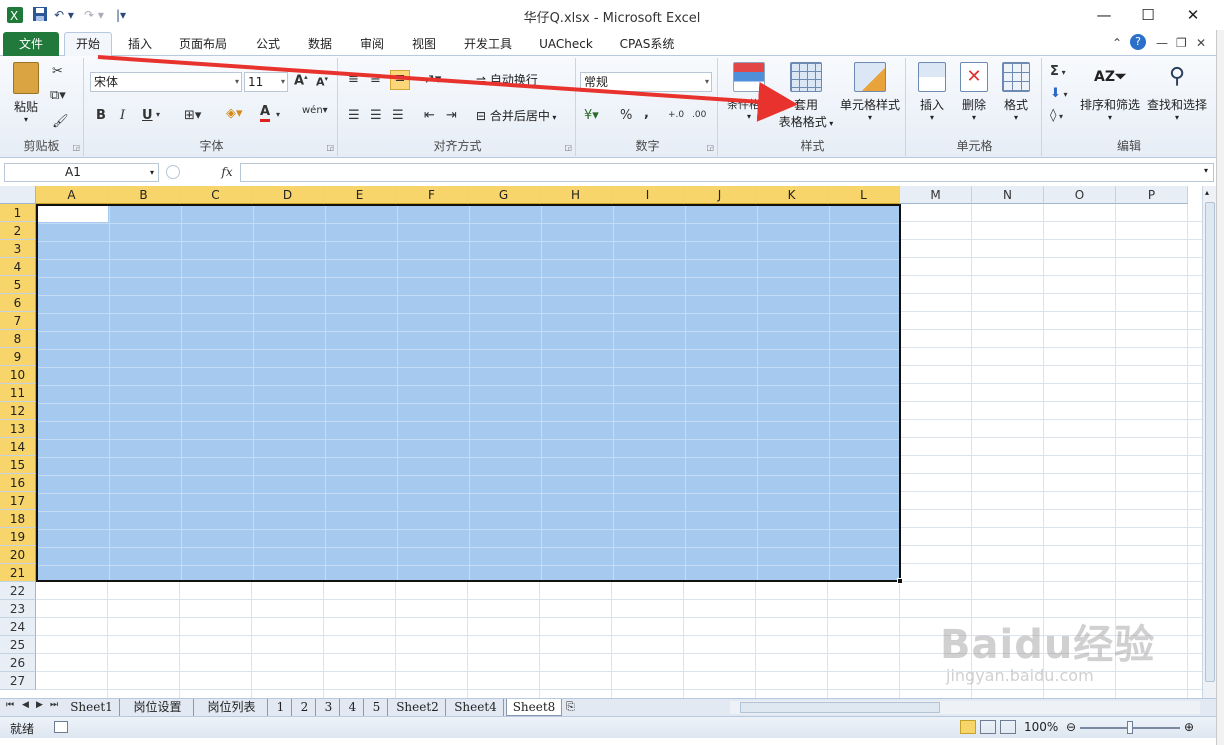 This screenshot has width=1224, height=745. What do you see at coordinates (1193, 15) in the screenshot?
I see `close-button: ✕` at bounding box center [1193, 15].